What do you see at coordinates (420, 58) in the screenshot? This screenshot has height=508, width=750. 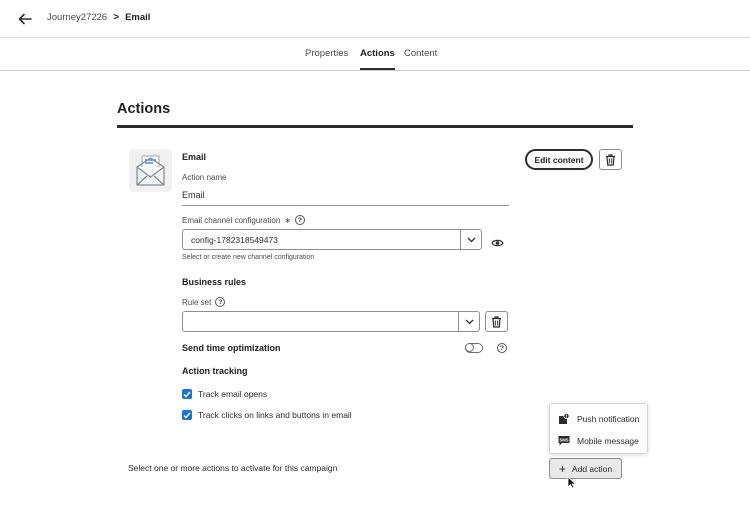 I see `tab-content: Content` at bounding box center [420, 58].